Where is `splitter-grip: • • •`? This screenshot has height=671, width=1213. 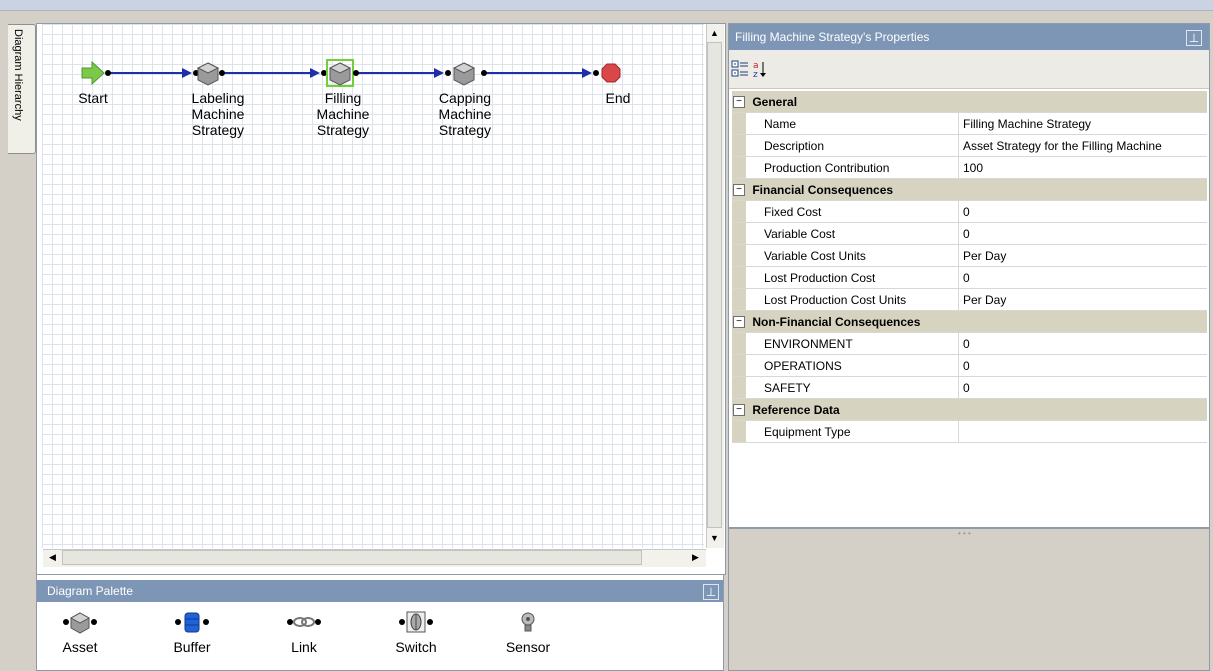 splitter-grip: • • • is located at coordinates (964, 533).